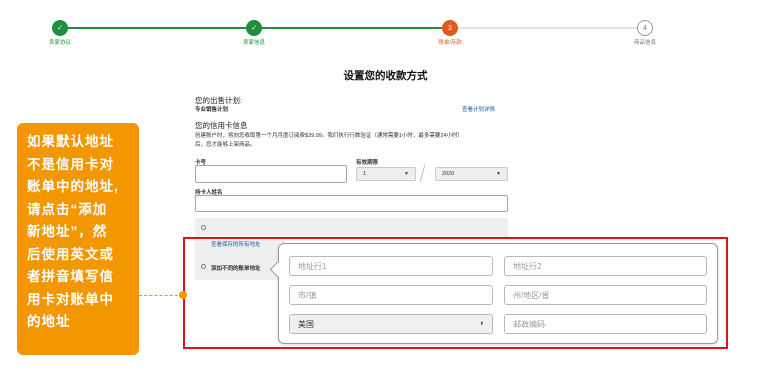 The image size is (771, 382). Describe the element at coordinates (49, 321) in the screenshot. I see `callout-line-9: 的地址` at that location.